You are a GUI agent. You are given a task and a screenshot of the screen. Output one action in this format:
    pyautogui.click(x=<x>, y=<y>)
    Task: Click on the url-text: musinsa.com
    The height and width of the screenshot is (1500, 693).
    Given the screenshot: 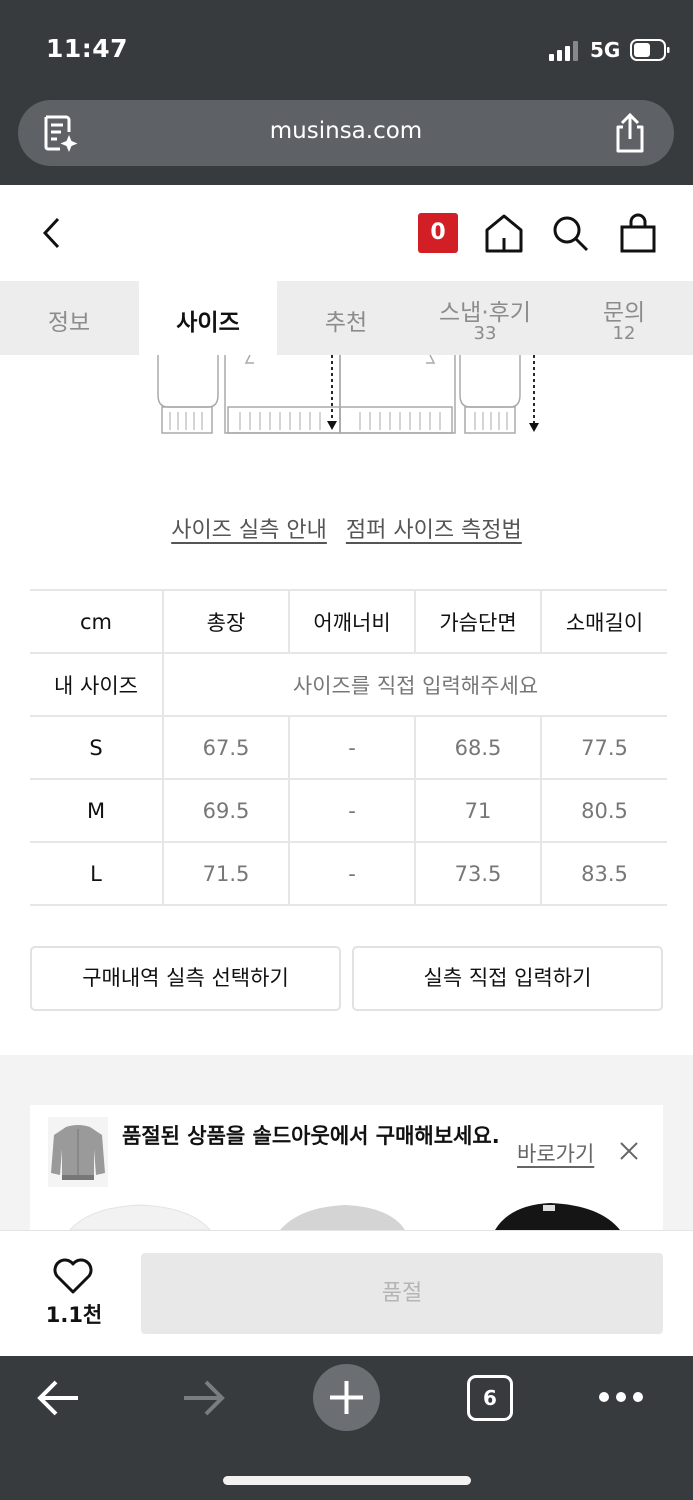 What is the action you would take?
    pyautogui.click(x=346, y=131)
    